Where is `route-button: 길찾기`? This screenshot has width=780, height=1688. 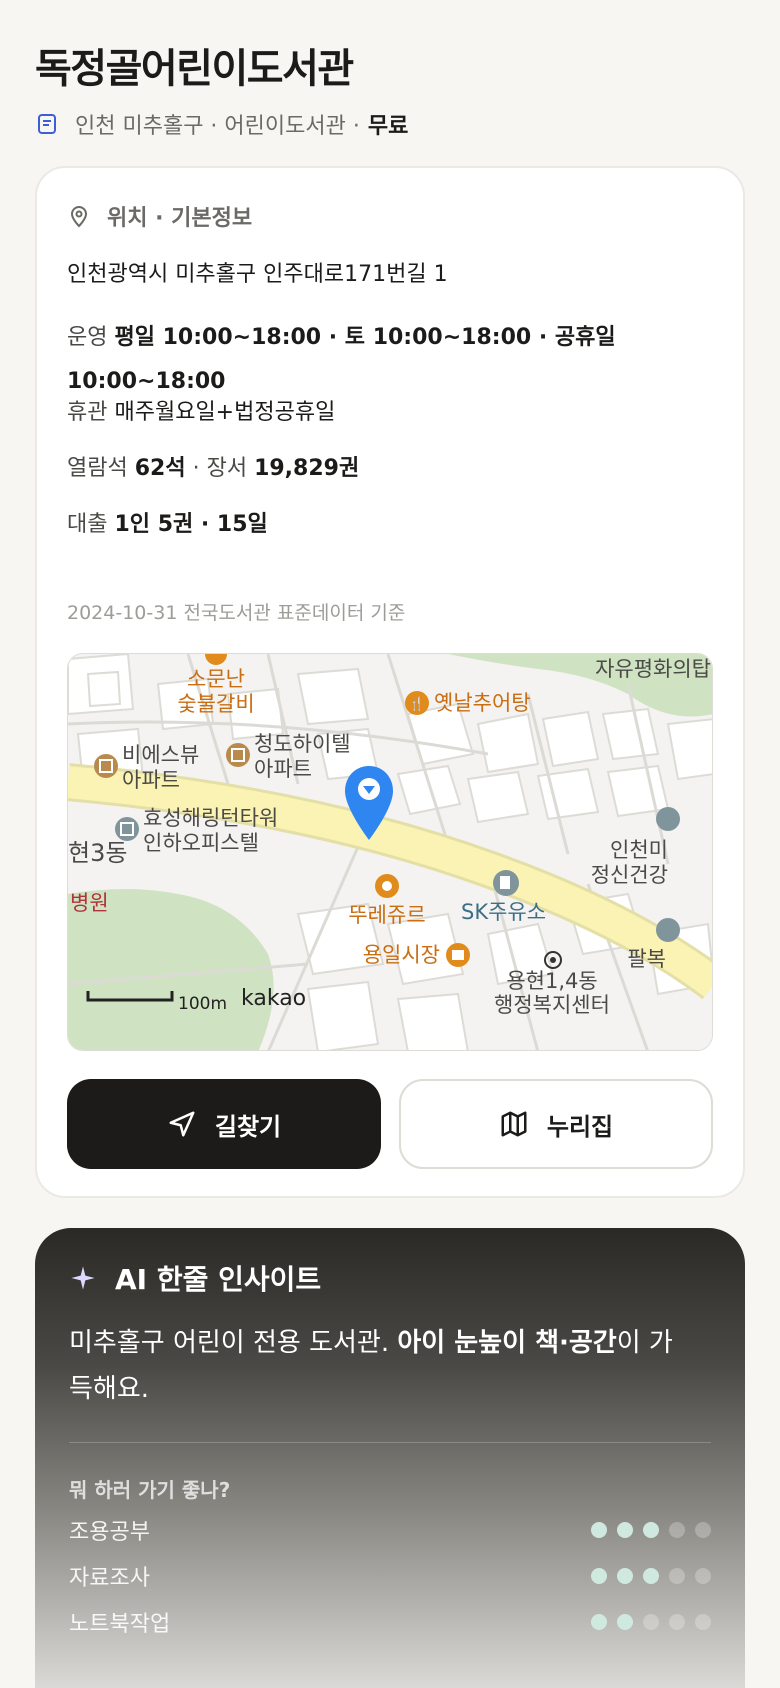
route-button: 길찾기 is located at coordinates (224, 1124).